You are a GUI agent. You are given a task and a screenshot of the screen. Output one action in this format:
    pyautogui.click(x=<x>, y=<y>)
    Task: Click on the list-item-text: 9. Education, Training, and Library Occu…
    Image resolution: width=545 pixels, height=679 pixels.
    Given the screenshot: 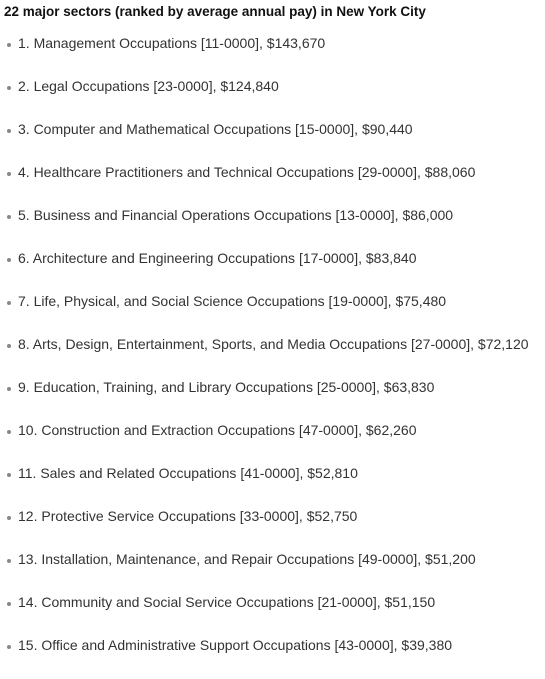 What is the action you would take?
    pyautogui.click(x=226, y=387)
    